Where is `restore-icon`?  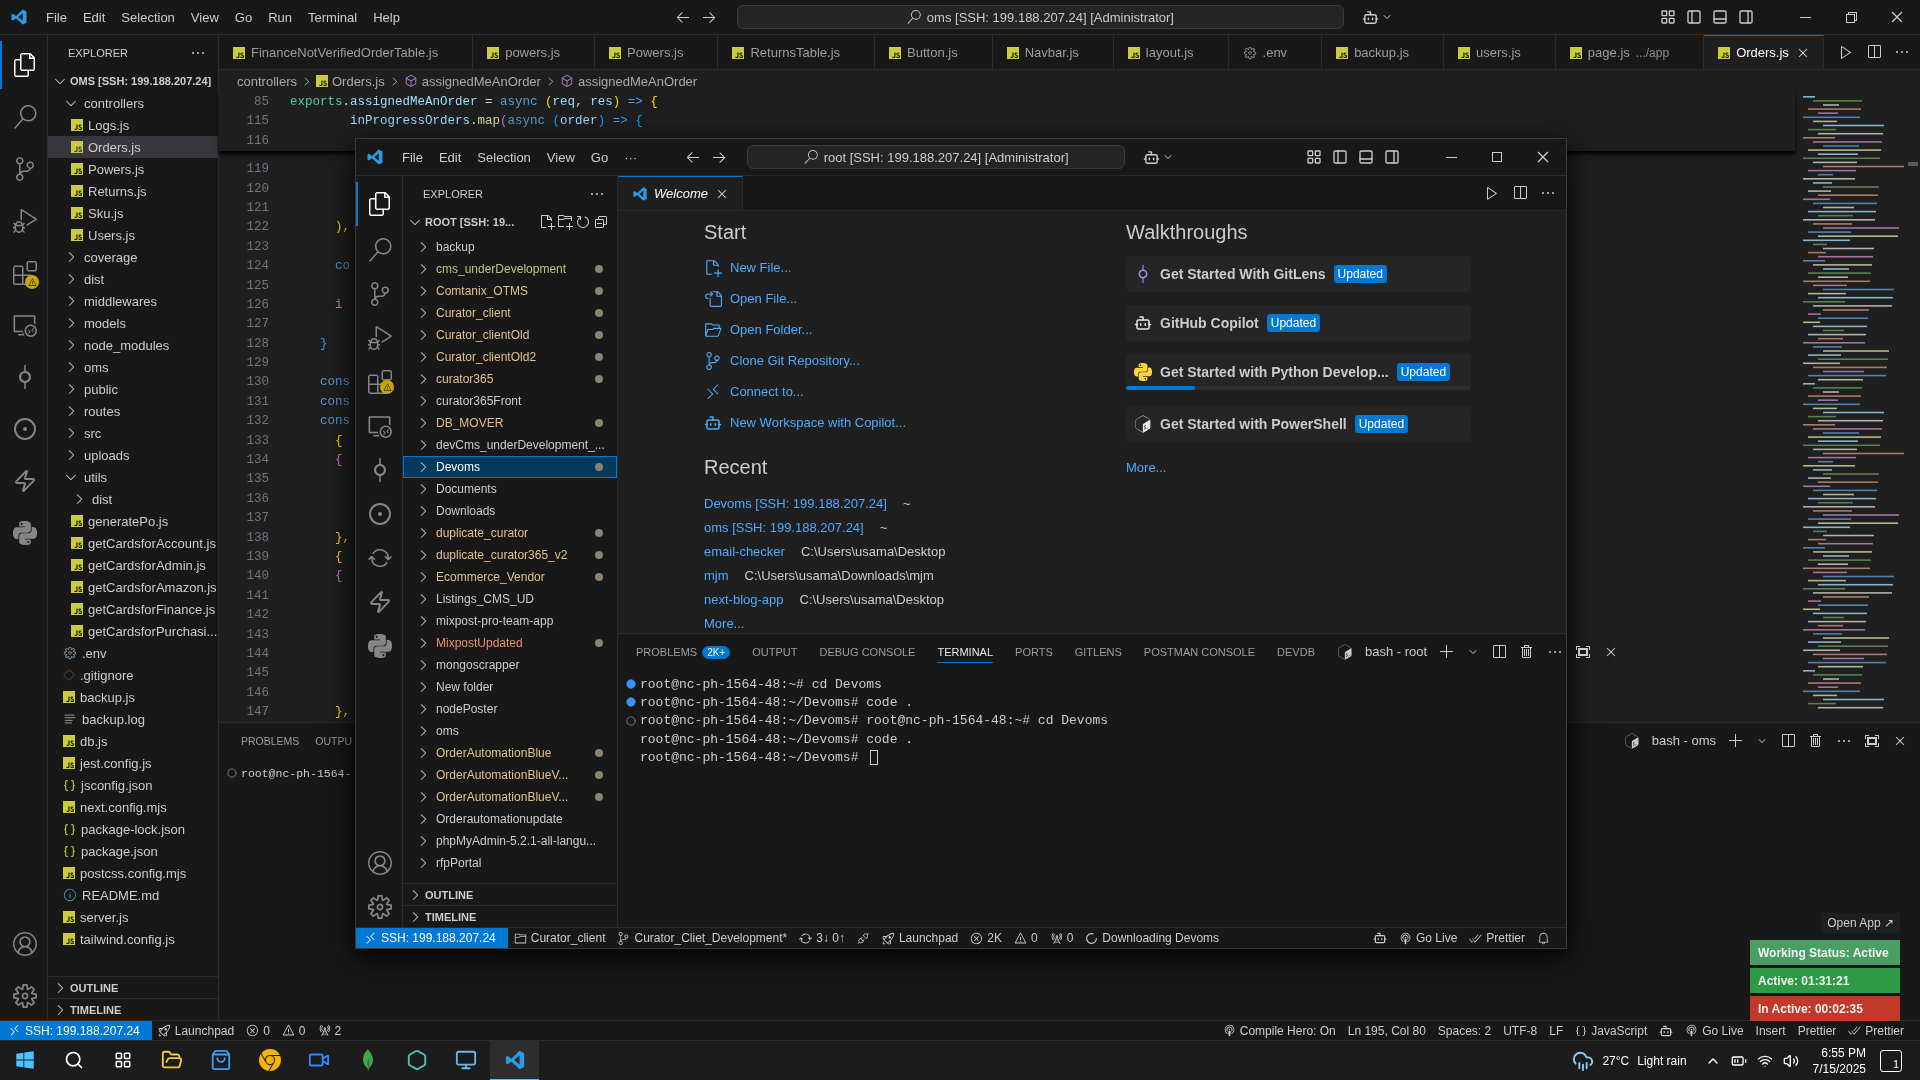 restore-icon is located at coordinates (1851, 17).